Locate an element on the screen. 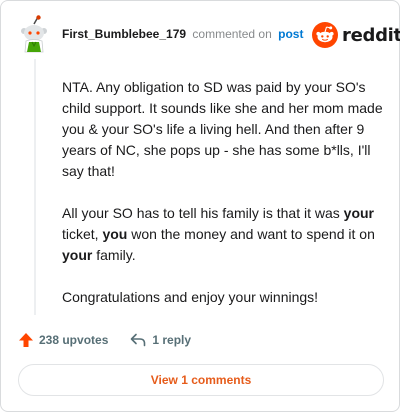 The image size is (400, 412). upvote-button: 238 upvotes is located at coordinates (63, 340).